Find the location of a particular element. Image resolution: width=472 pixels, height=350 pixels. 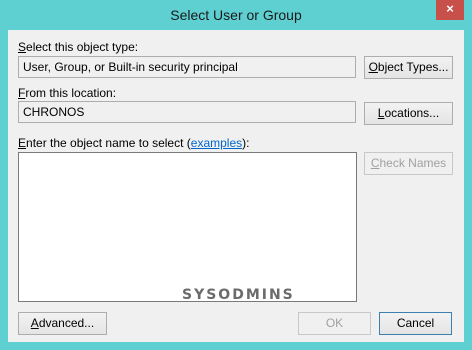

watermark-logo: SYSODMINS is located at coordinates (238, 295).